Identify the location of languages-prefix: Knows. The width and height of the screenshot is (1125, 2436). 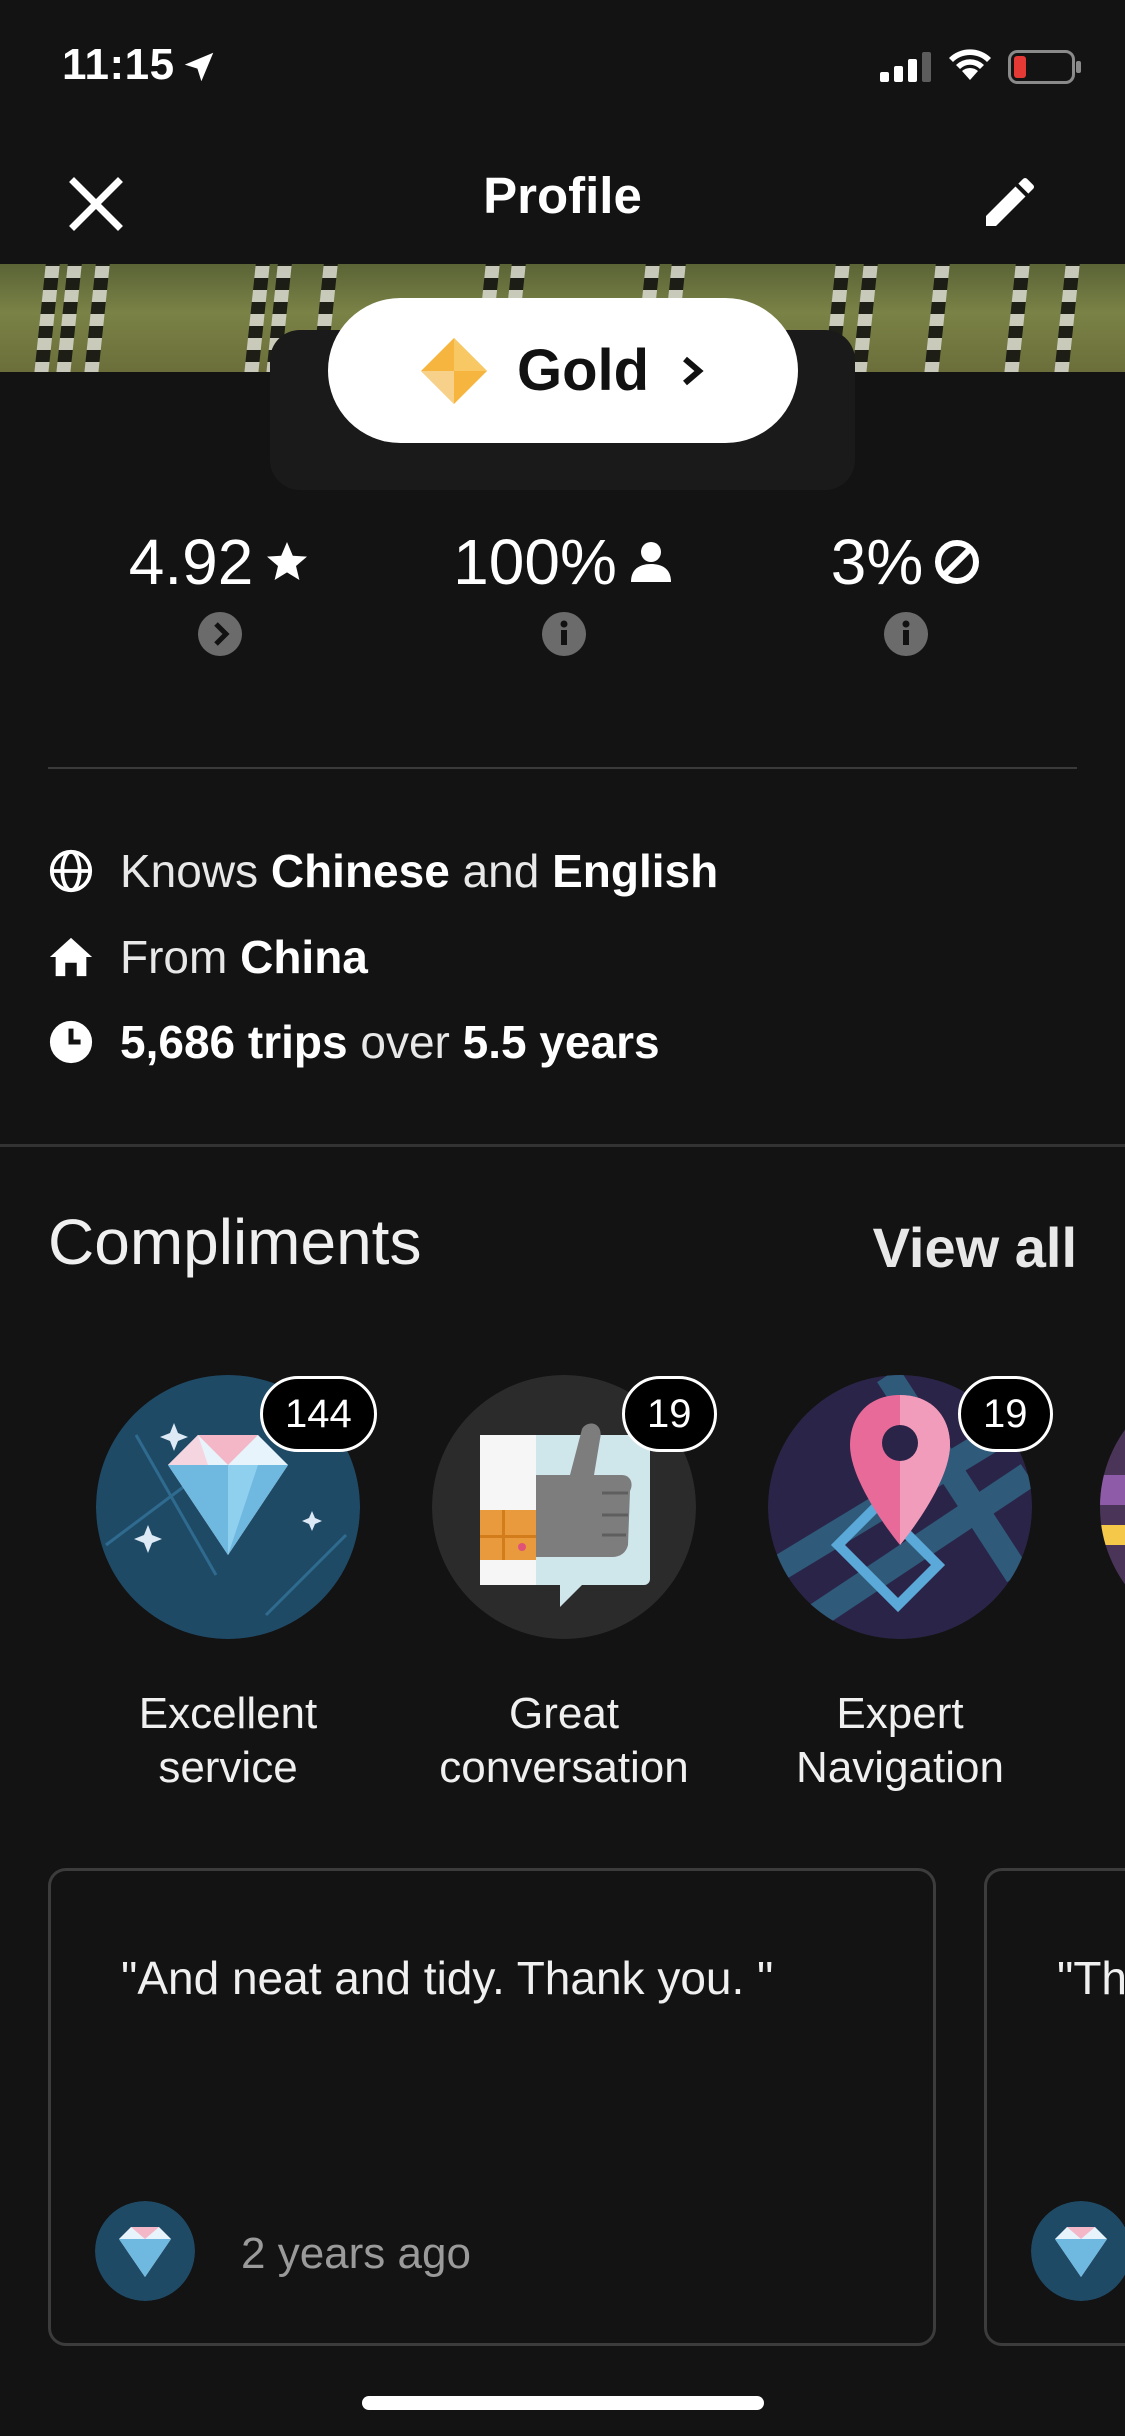
(189, 871).